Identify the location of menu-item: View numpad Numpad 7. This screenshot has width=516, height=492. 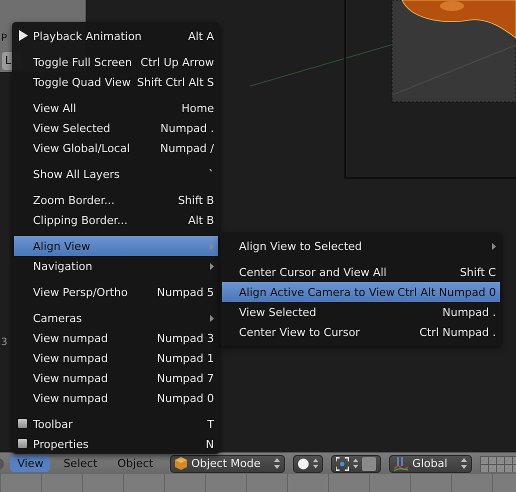
(116, 378).